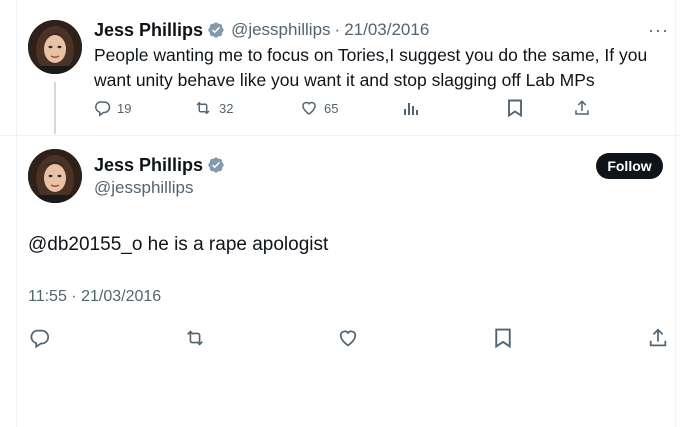 This screenshot has height=427, width=680. I want to click on retweet-button, so click(195, 338).